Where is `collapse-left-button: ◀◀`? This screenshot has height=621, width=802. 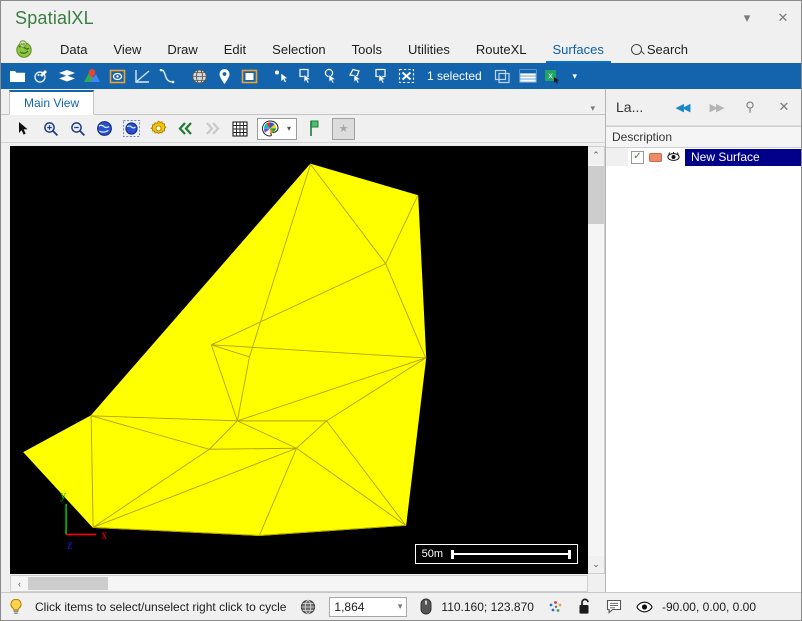
collapse-left-button: ◀◀ is located at coordinates (682, 107).